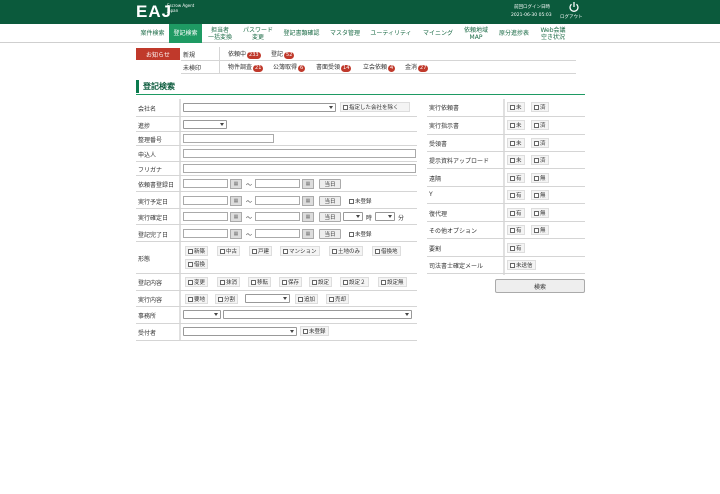  Describe the element at coordinates (299, 168) in the screenshot. I see `furigana-input` at that location.